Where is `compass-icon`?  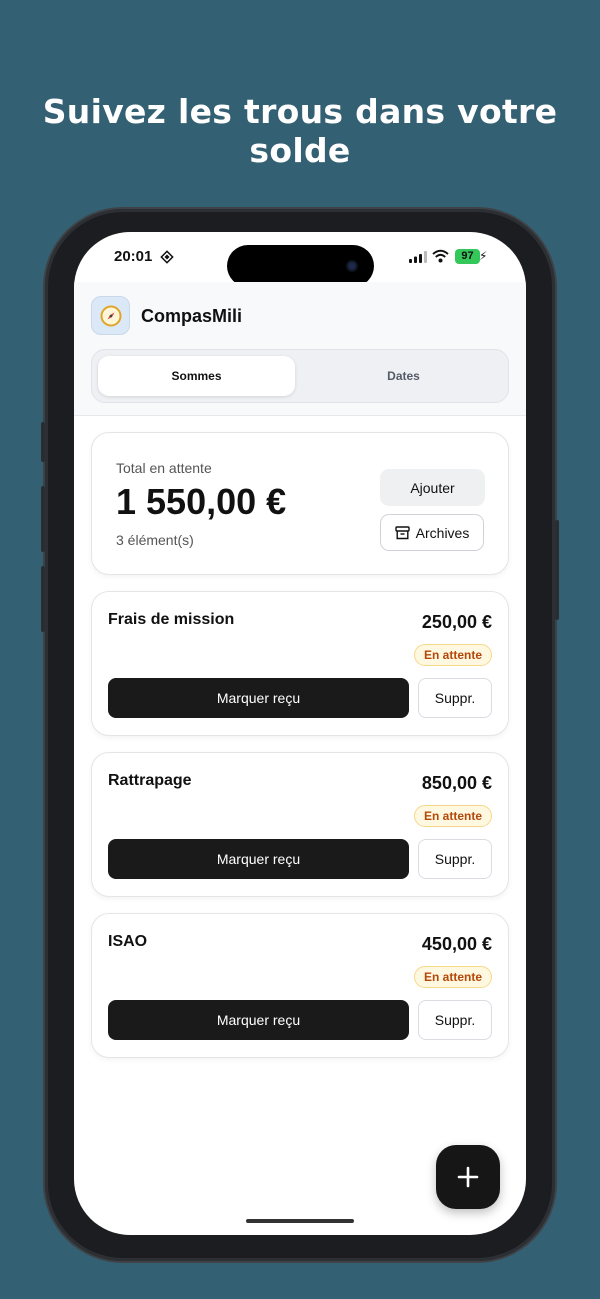
compass-icon is located at coordinates (110, 315).